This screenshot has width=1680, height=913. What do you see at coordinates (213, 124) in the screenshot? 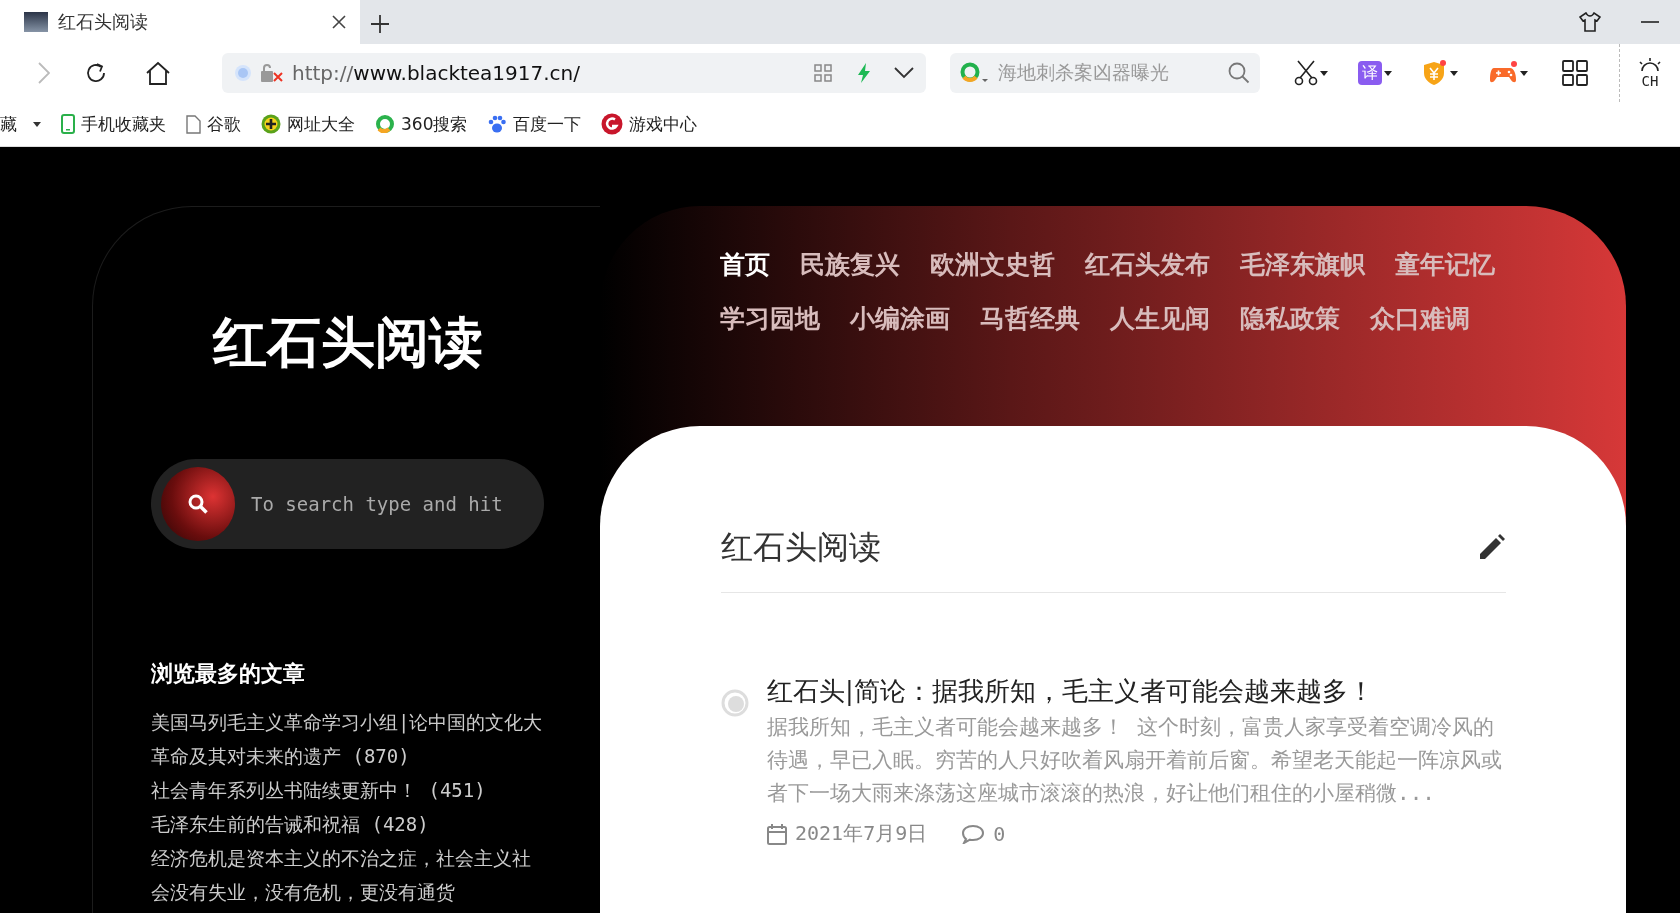
I see `bookmark-link: 谷歌` at bounding box center [213, 124].